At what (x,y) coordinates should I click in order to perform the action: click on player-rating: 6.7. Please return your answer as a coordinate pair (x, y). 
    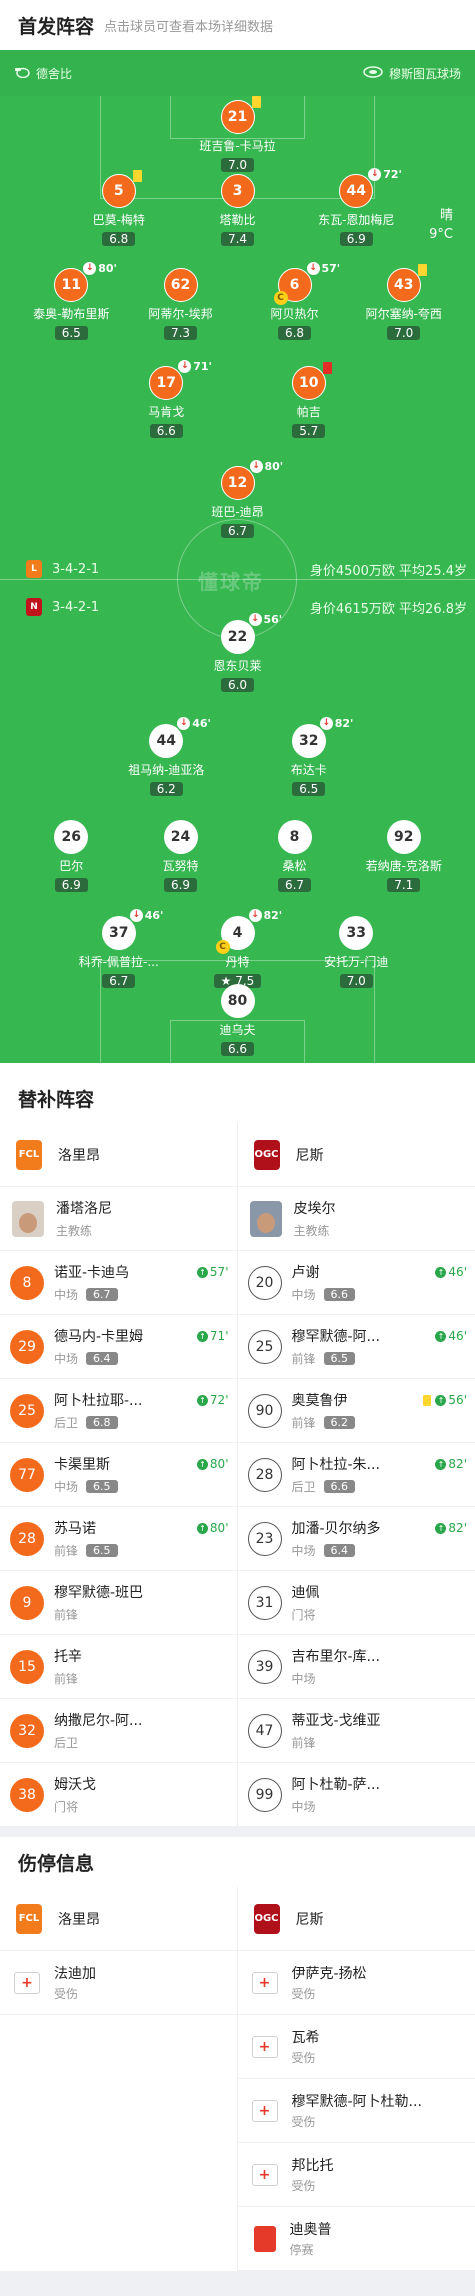
    Looking at the image, I should click on (237, 531).